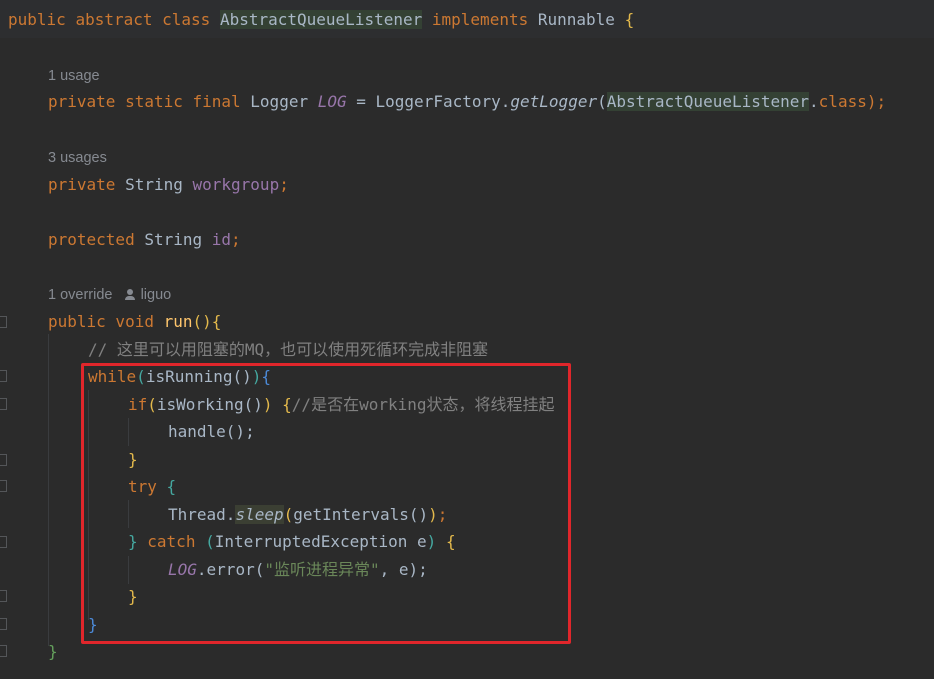 The width and height of the screenshot is (934, 679). Describe the element at coordinates (876, 101) in the screenshot. I see `log-tail: );` at that location.